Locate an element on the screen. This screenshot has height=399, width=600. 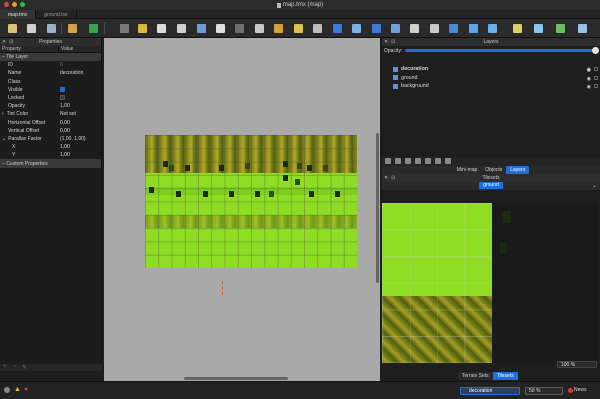
tileset-tab-ground: ground is located at coordinates (491, 185).